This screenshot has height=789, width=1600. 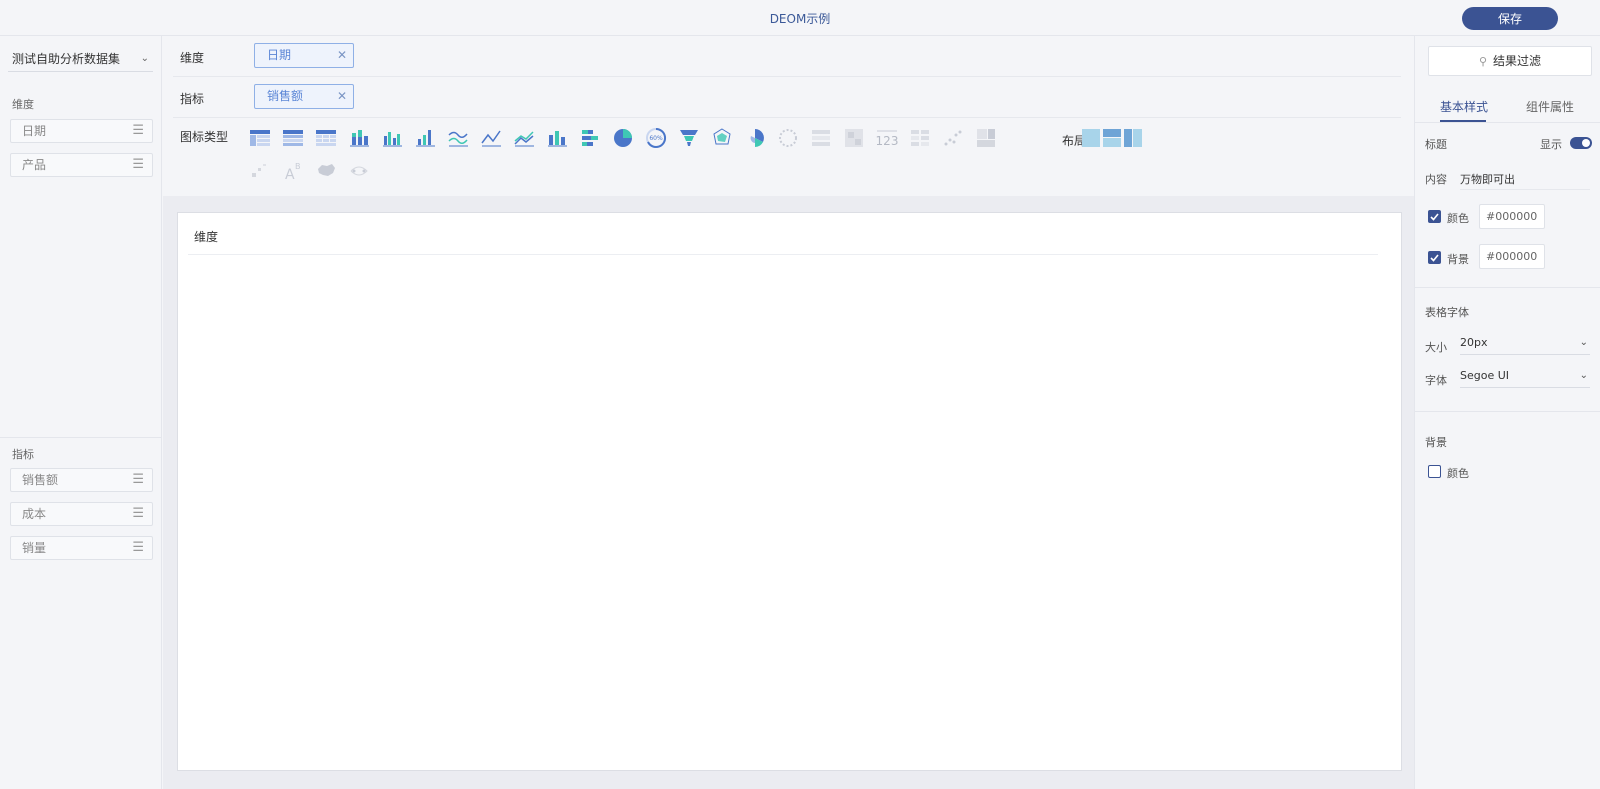 What do you see at coordinates (1436, 442) in the screenshot?
I see `background-section-label: 背景` at bounding box center [1436, 442].